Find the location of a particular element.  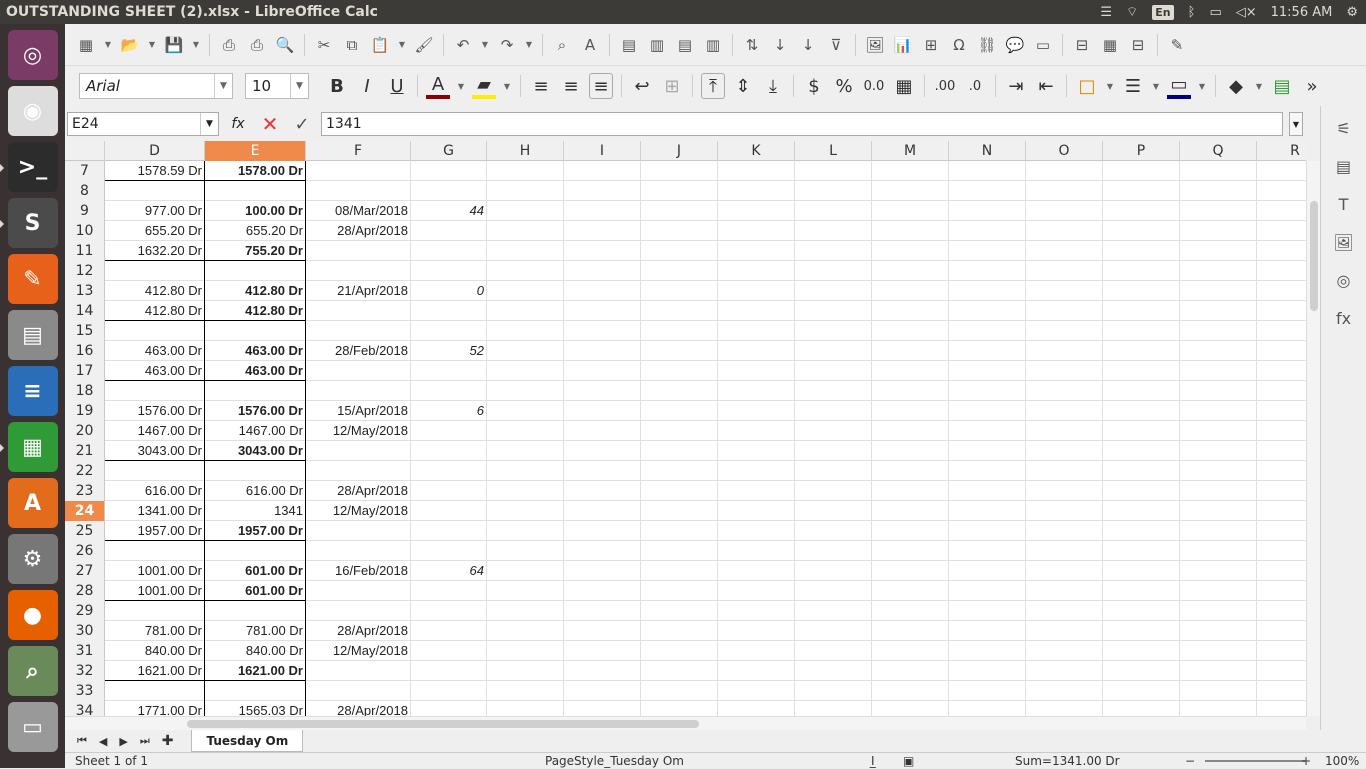

wifi-icon: ⌔ is located at coordinates (1132, 12).